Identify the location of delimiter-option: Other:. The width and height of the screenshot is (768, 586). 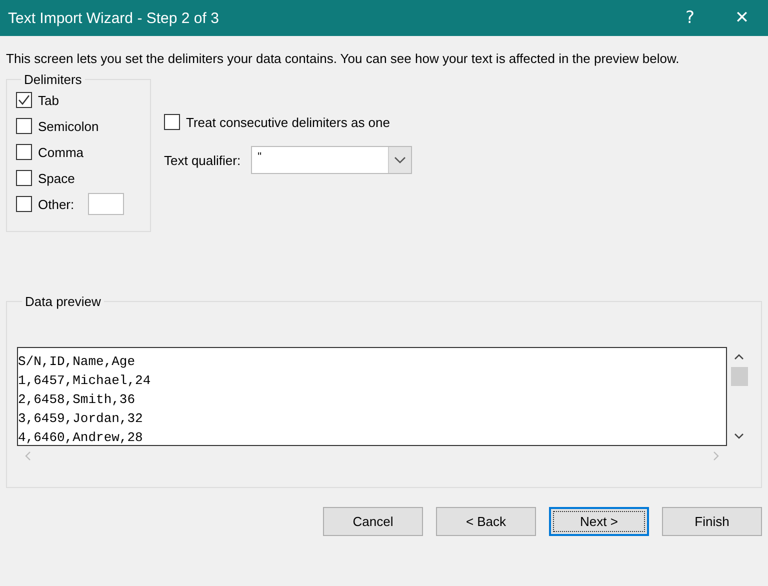
(45, 204).